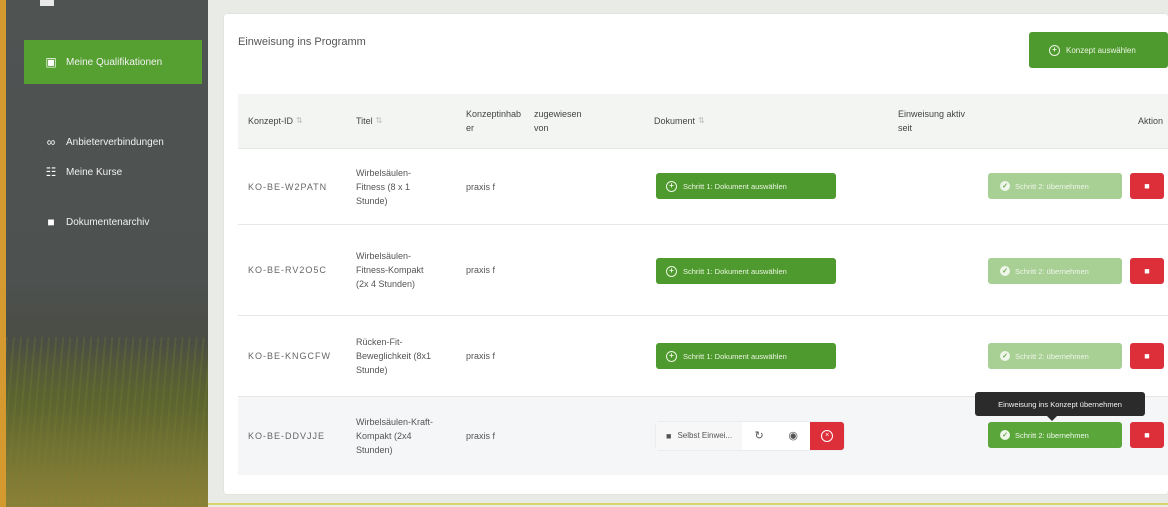 This screenshot has height=507, width=1168. Describe the element at coordinates (94, 172) in the screenshot. I see `sidebar-item-label: Meine Kurse` at that location.